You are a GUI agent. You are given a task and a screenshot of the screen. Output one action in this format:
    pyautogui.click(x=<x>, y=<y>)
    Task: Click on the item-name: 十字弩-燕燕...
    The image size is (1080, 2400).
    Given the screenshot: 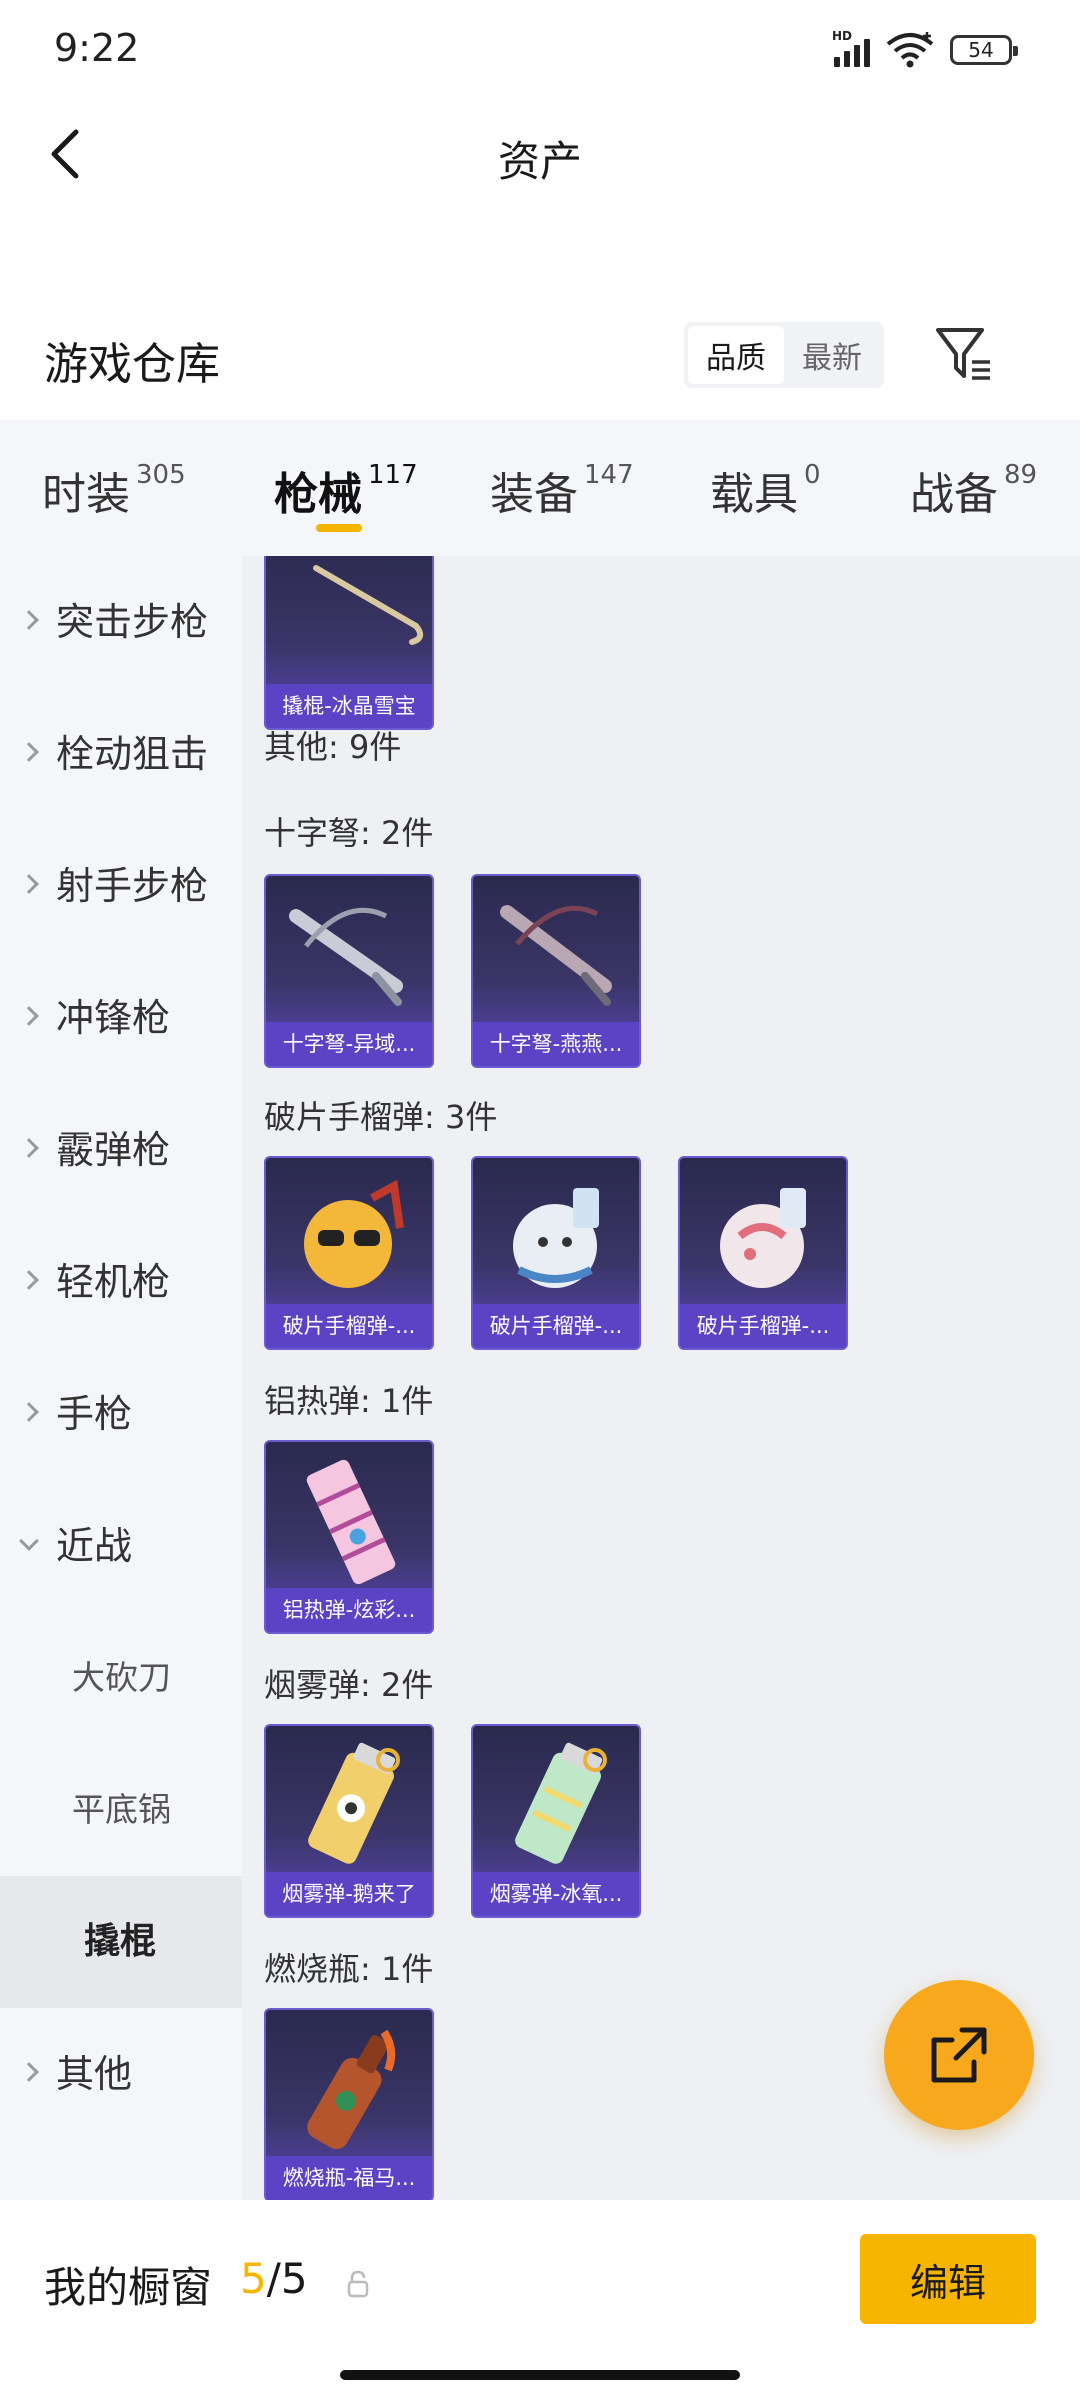 What is the action you would take?
    pyautogui.click(x=556, y=1044)
    